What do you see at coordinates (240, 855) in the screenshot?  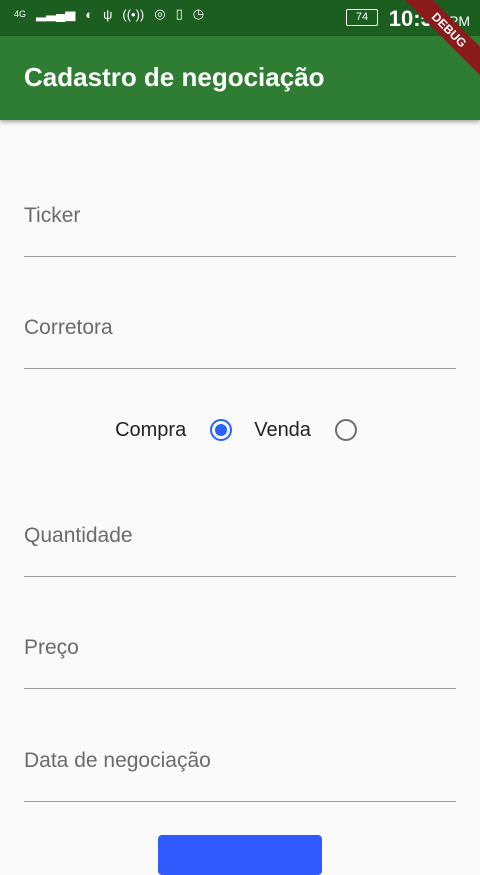 I see `submit-button` at bounding box center [240, 855].